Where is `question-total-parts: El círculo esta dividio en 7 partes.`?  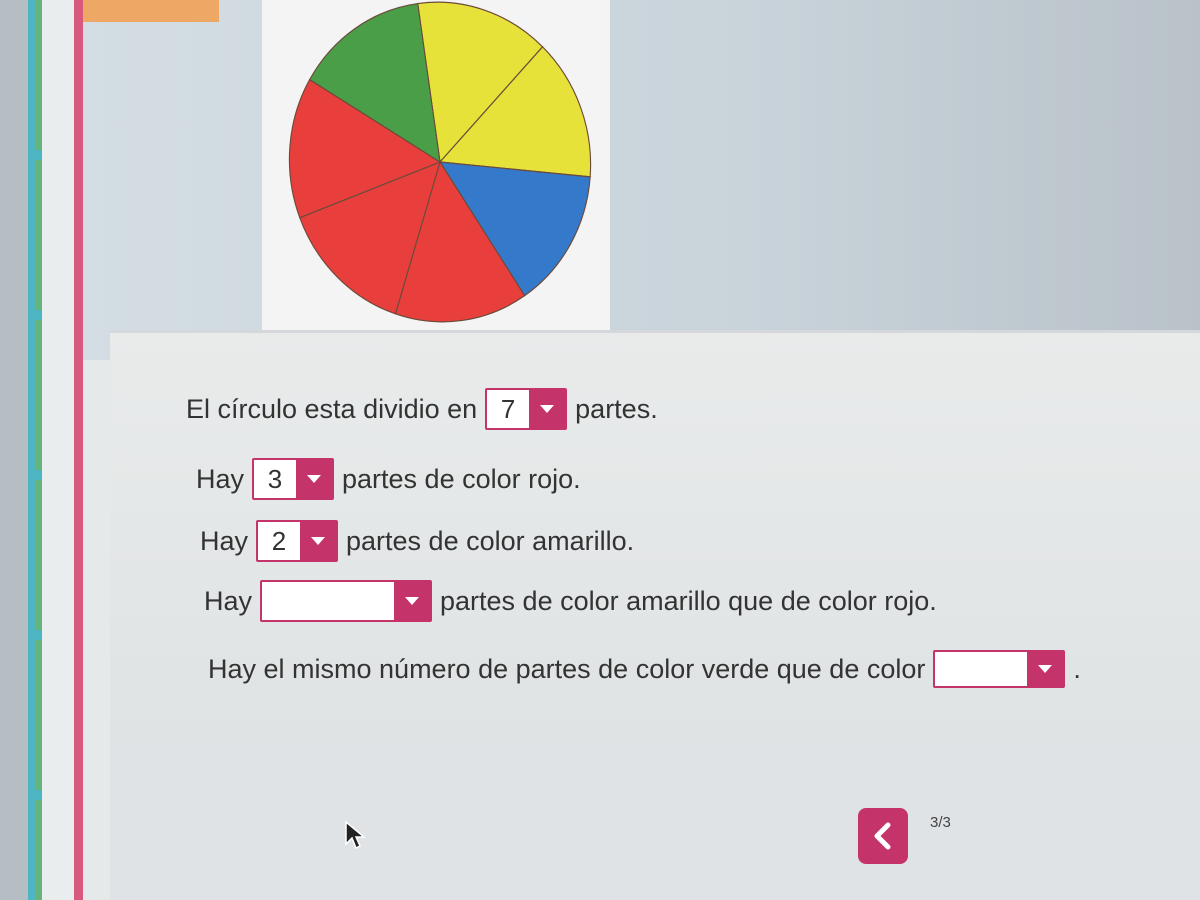 question-total-parts: El círculo esta dividio en 7 partes. is located at coordinates (422, 409).